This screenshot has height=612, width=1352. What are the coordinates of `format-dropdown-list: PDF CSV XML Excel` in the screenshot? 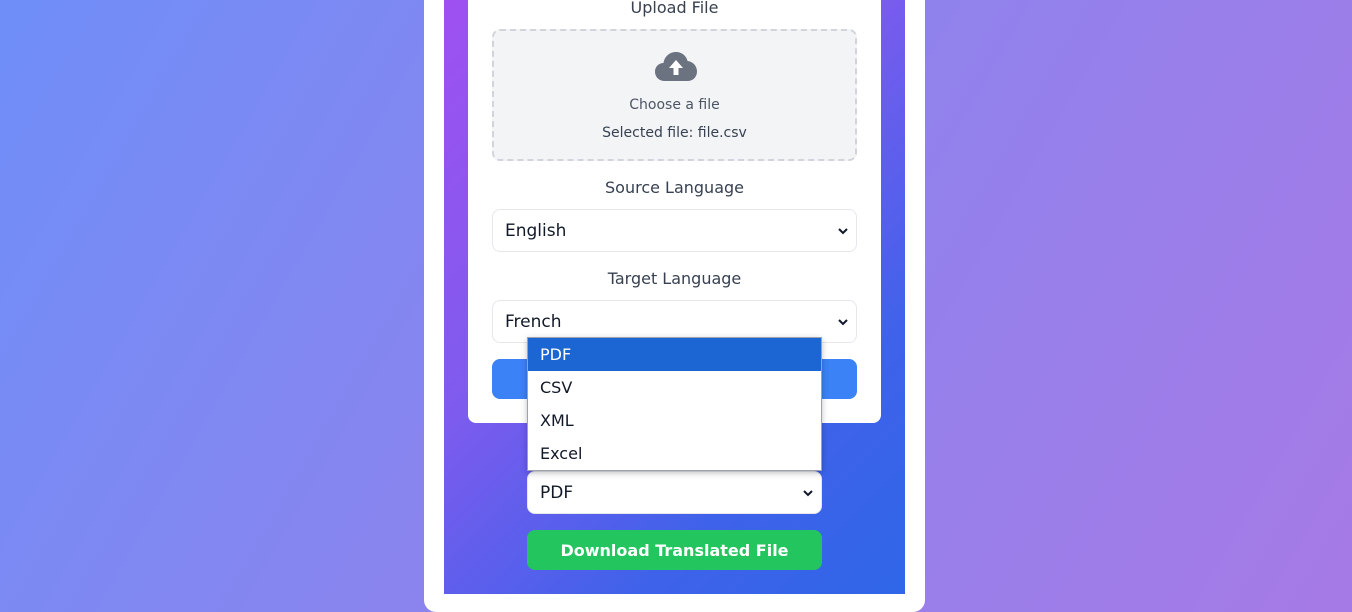 It's located at (674, 404).